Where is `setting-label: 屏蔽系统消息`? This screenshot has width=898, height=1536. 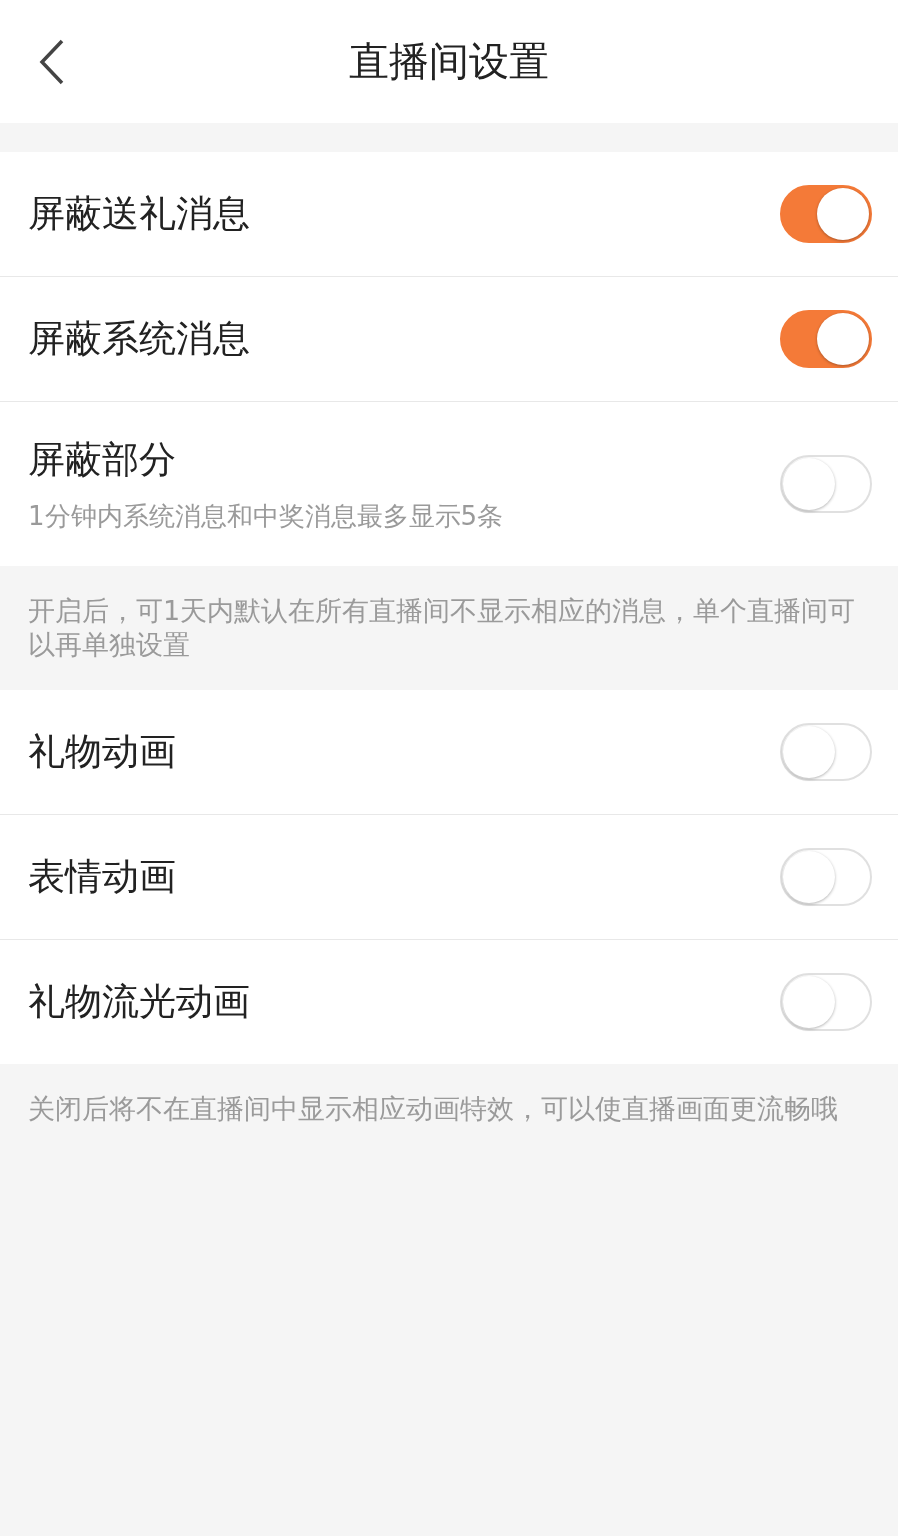
setting-label: 屏蔽系统消息 is located at coordinates (139, 339).